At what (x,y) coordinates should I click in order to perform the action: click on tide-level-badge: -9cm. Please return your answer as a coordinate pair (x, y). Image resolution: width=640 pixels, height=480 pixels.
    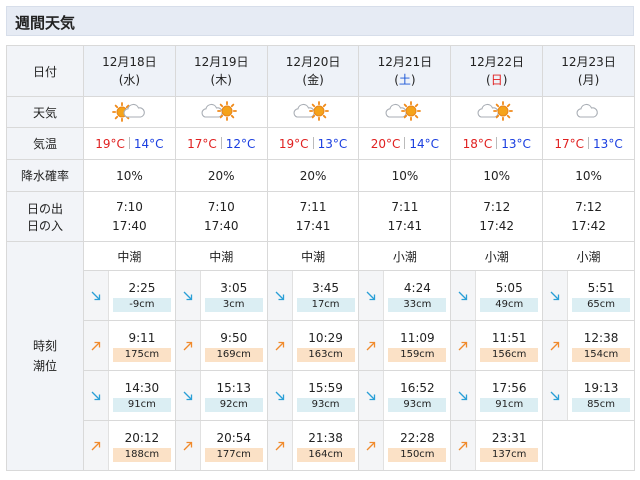
    Looking at the image, I should click on (141, 304).